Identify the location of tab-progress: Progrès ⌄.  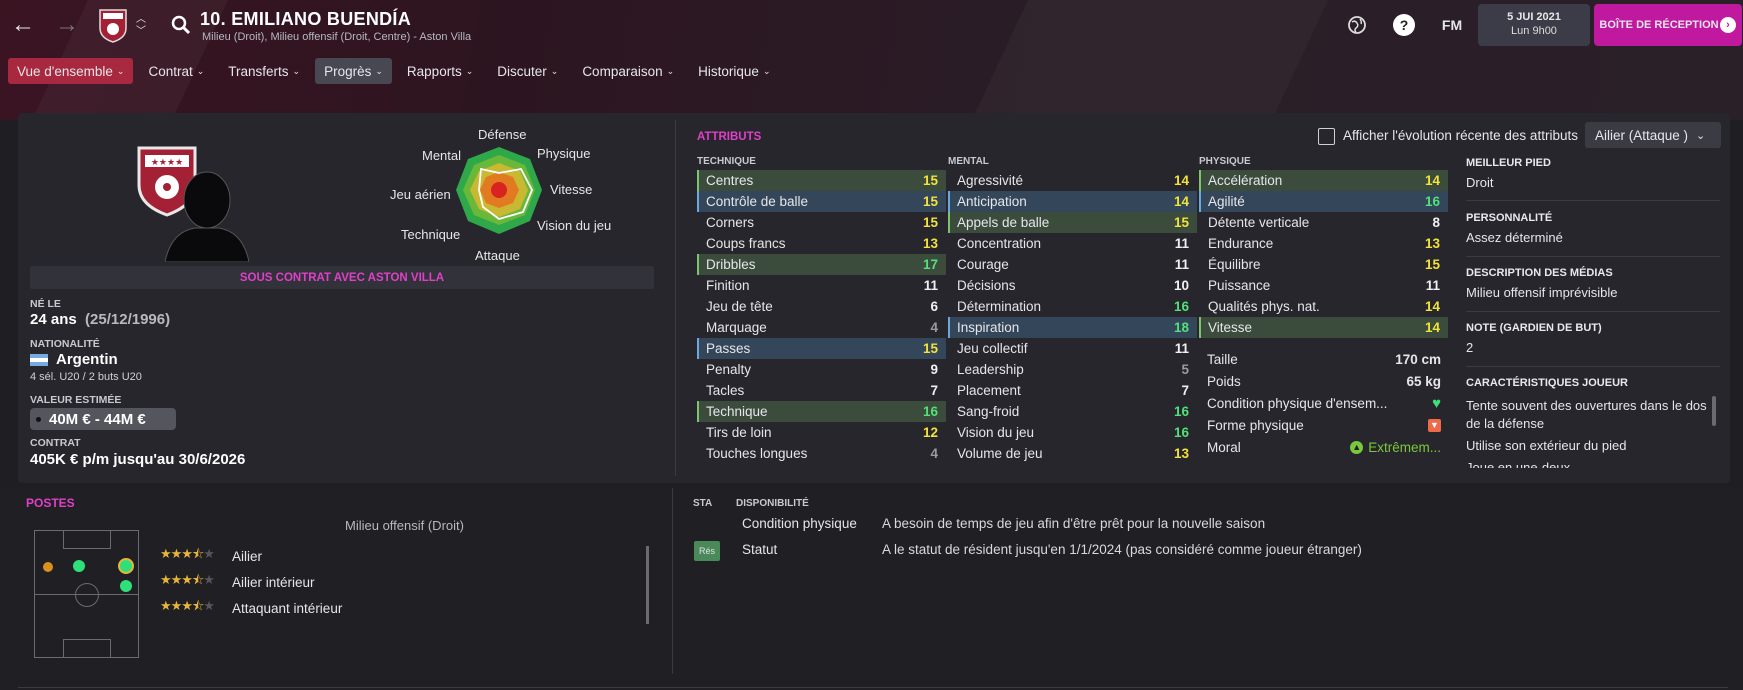
(353, 71).